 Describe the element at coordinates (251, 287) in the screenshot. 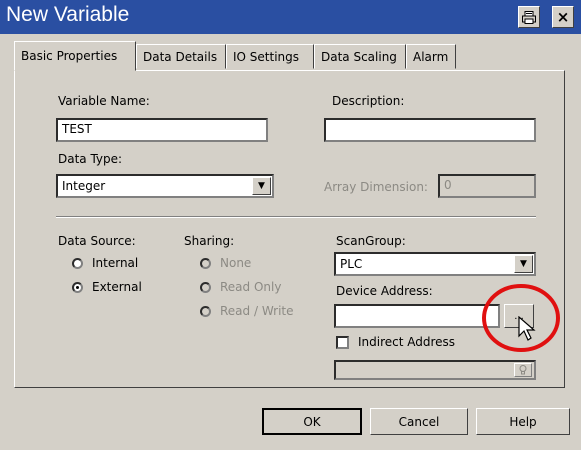

I see `radio-read-only-label: Read Only` at that location.